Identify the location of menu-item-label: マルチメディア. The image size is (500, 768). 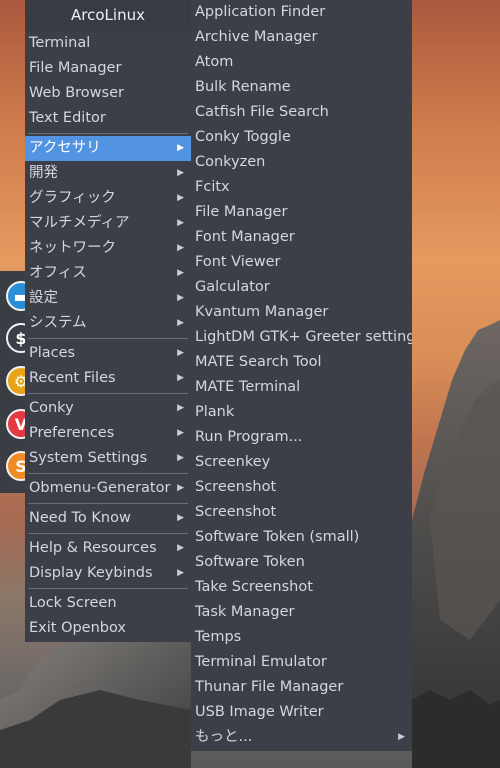
(79, 223).